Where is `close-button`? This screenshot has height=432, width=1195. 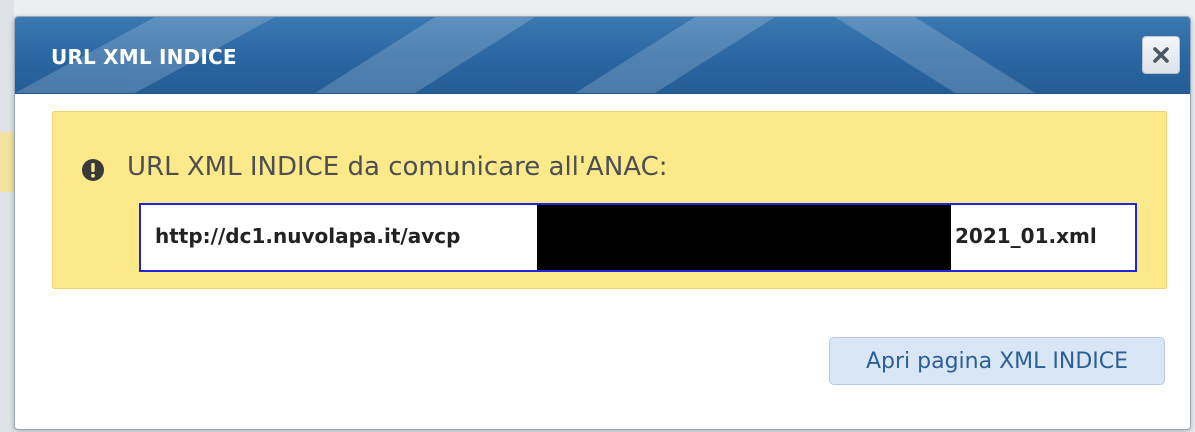
close-button is located at coordinates (1161, 55).